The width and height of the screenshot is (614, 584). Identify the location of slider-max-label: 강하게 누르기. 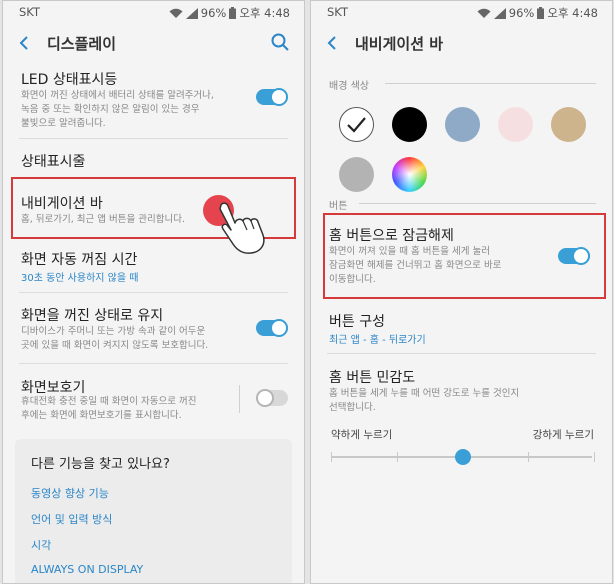
(563, 435).